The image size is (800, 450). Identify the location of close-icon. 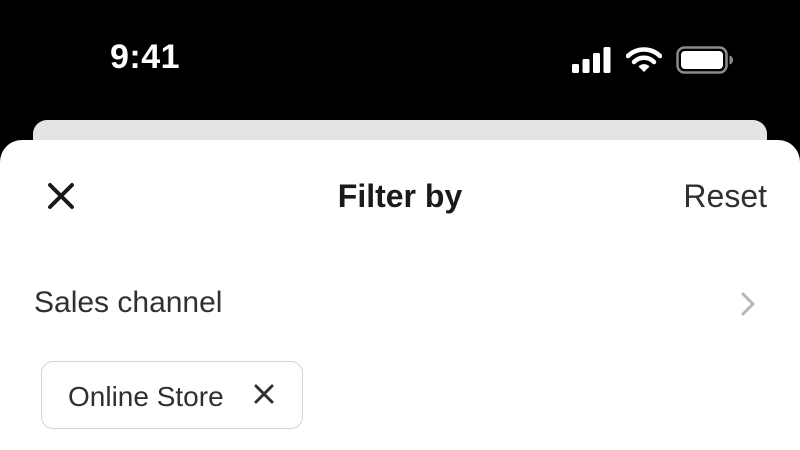
(264, 396).